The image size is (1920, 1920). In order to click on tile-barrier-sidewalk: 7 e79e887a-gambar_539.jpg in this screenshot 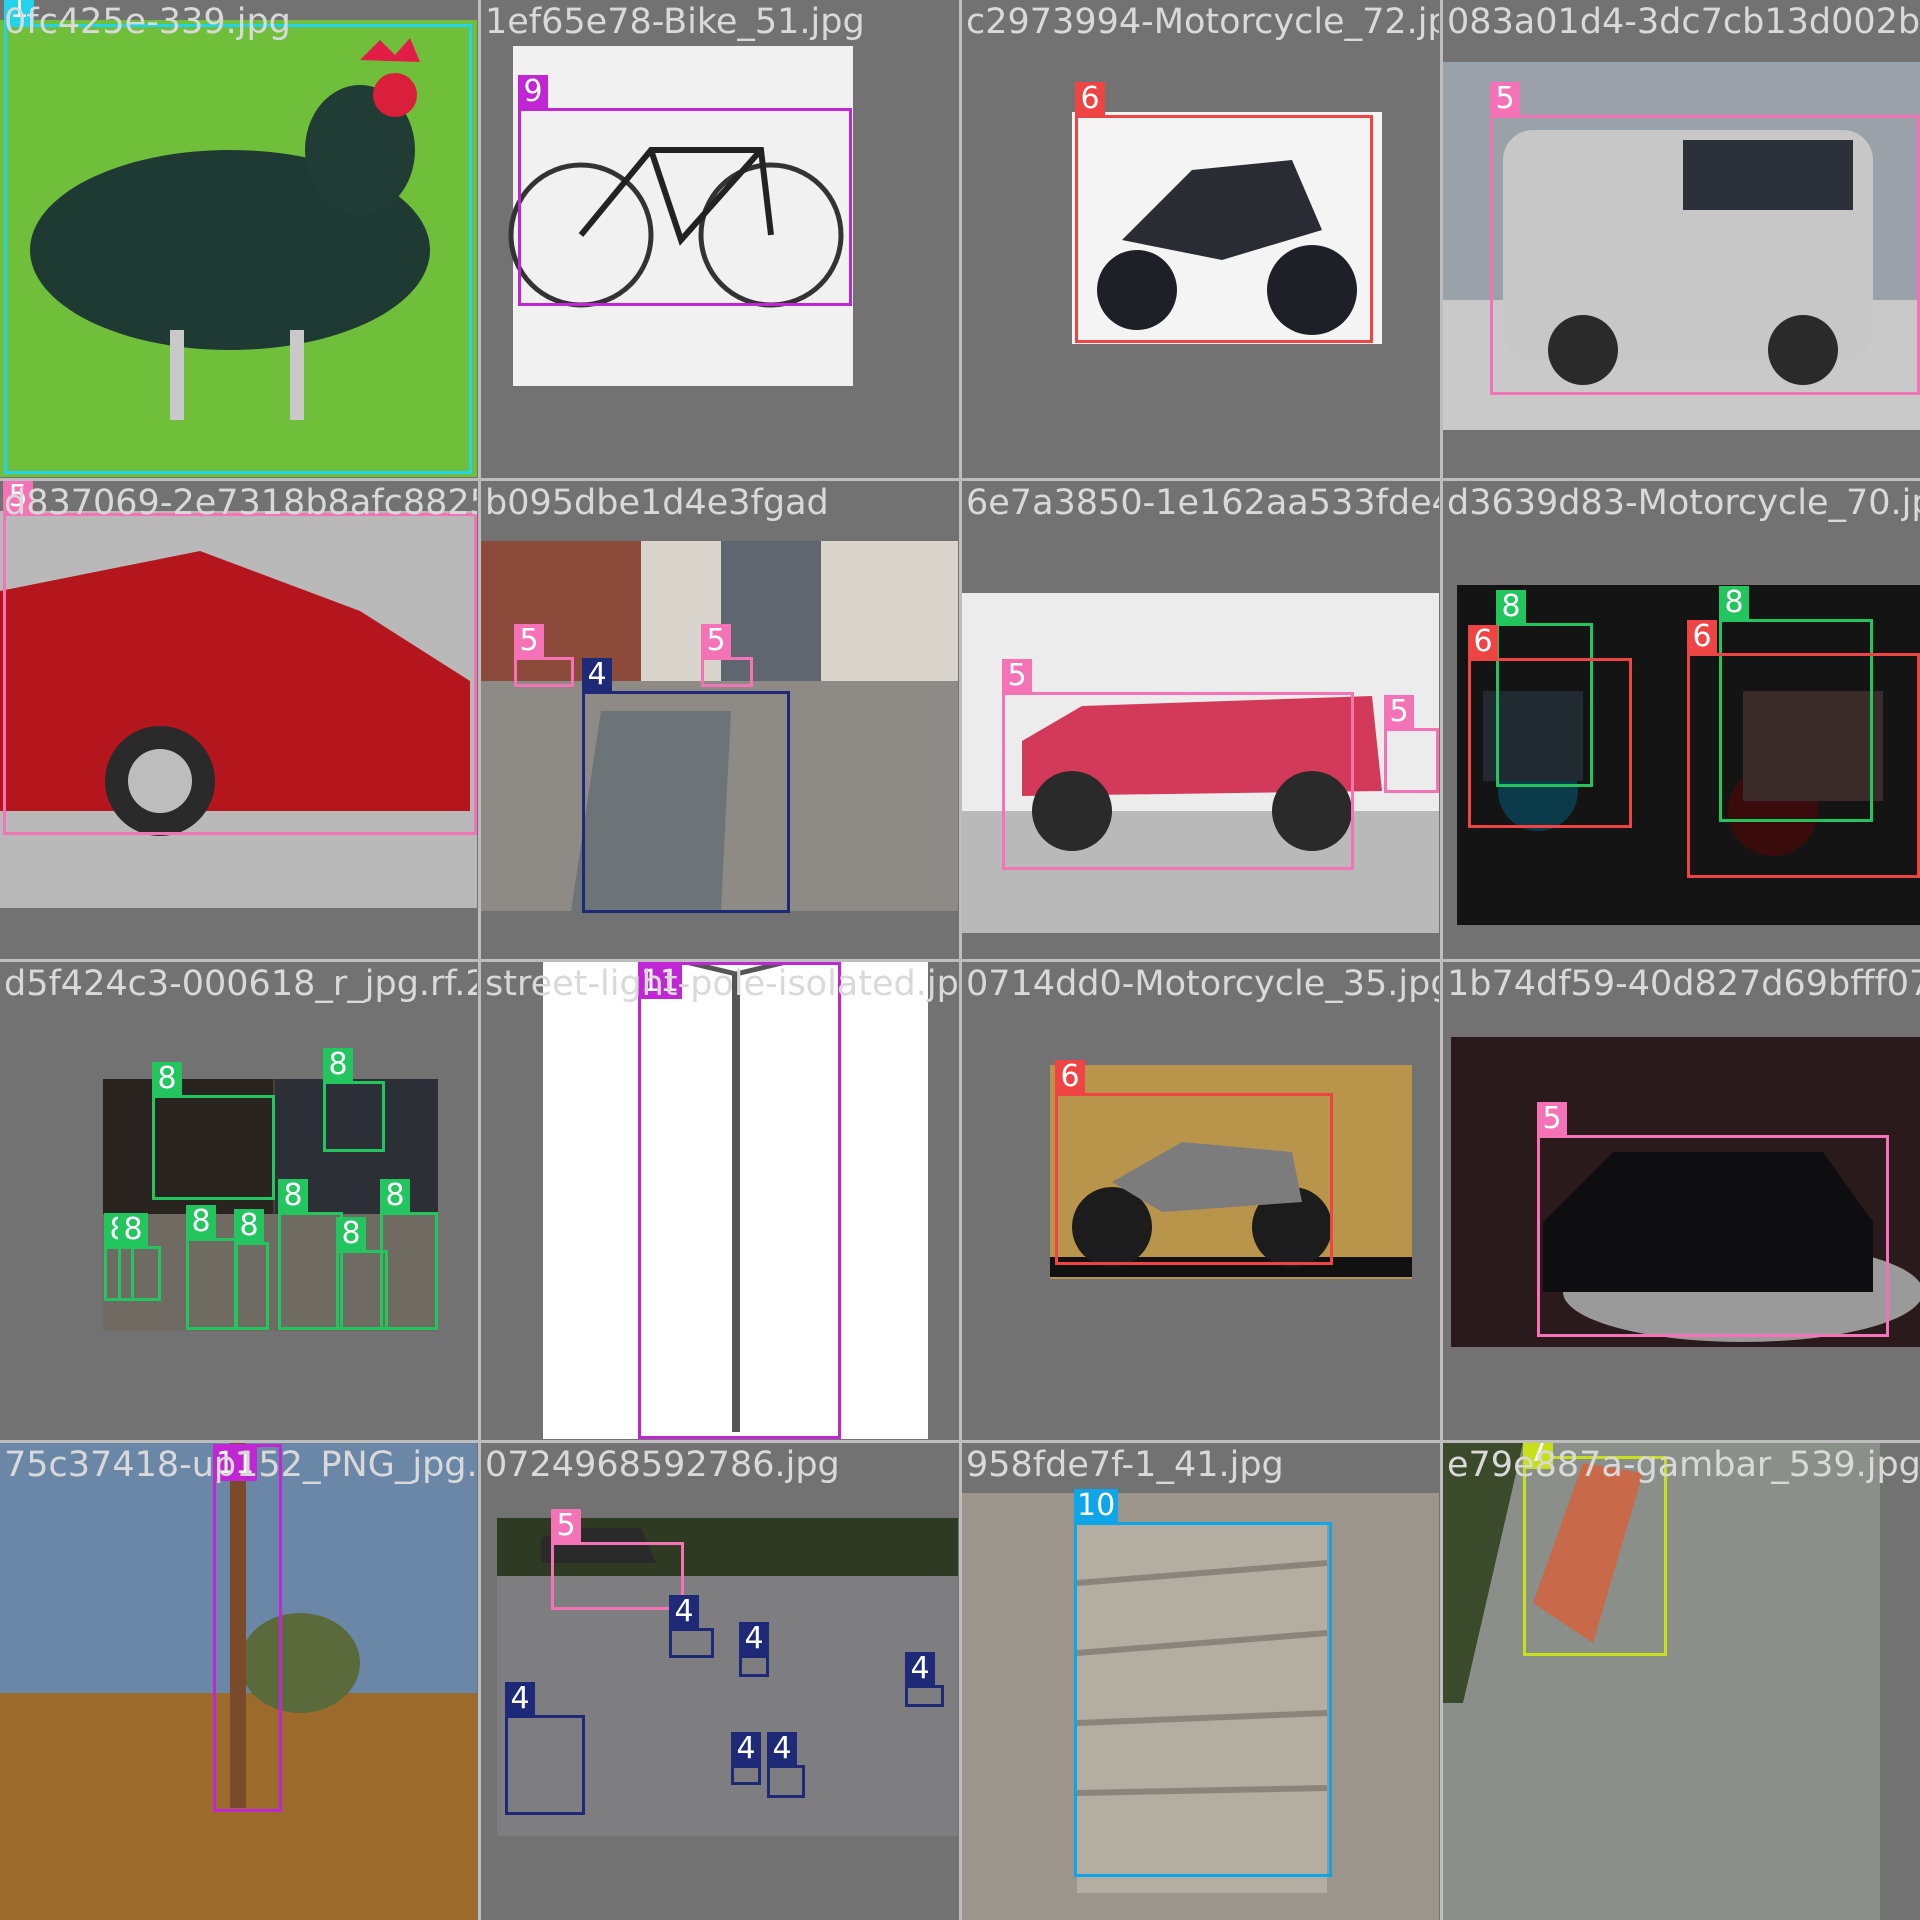, I will do `click(1681, 1681)`.